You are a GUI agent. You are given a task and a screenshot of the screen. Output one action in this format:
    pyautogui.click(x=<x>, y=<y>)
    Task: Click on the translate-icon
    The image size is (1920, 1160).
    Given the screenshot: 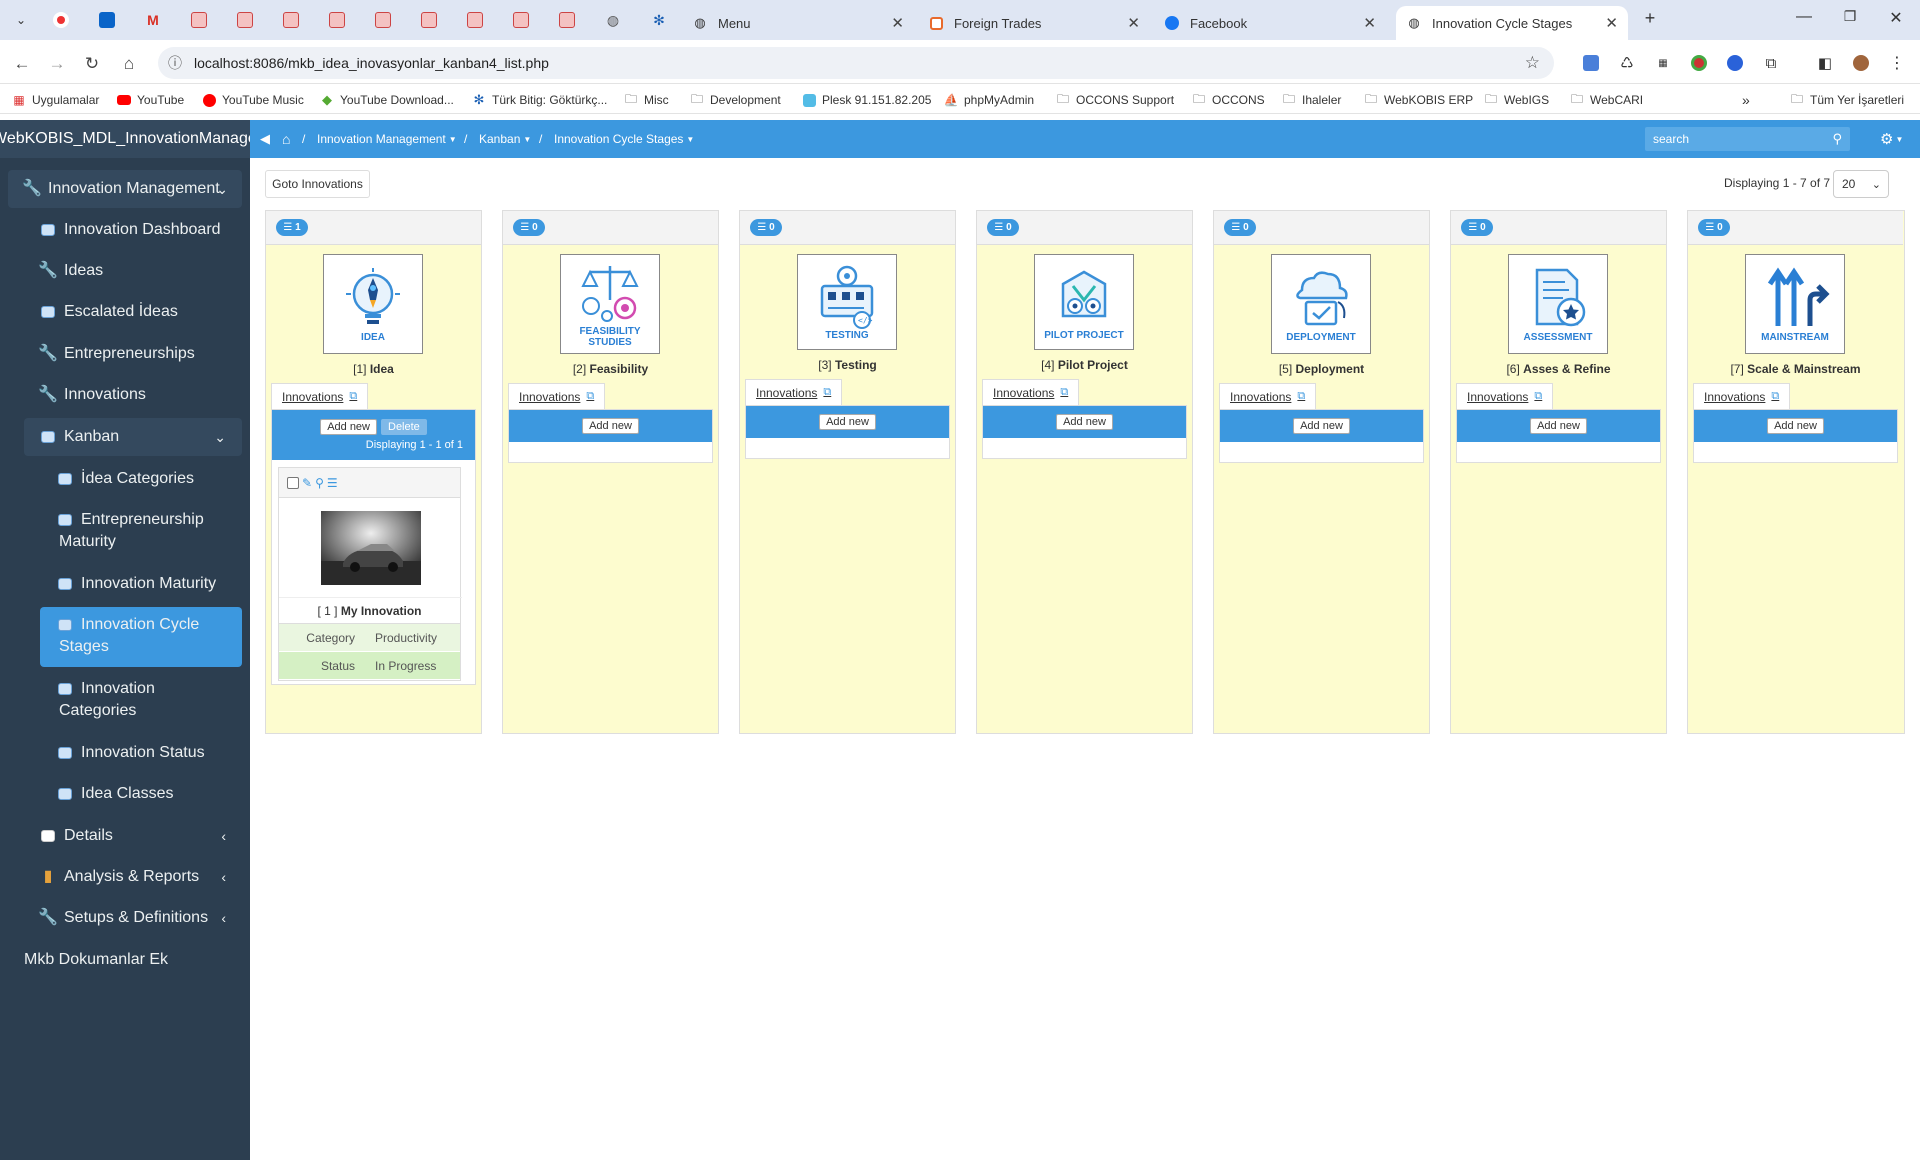 What is the action you would take?
    pyautogui.click(x=1591, y=63)
    